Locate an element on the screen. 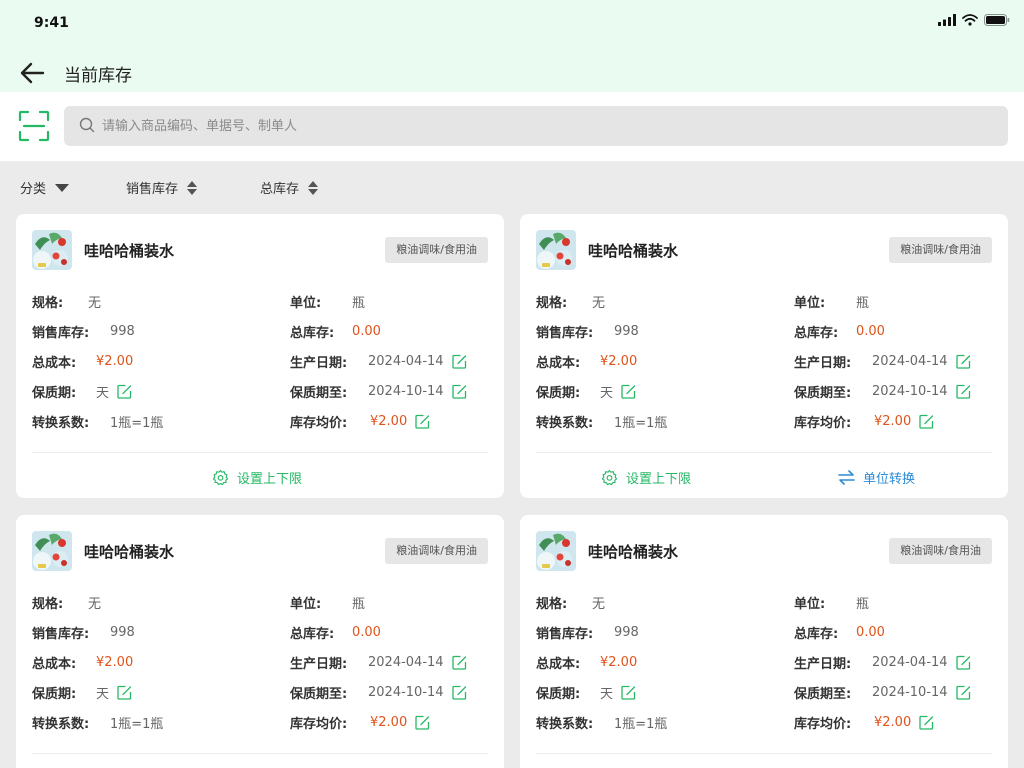 The image size is (1024, 768). sales-stock-label: 销售库存: is located at coordinates (565, 333).